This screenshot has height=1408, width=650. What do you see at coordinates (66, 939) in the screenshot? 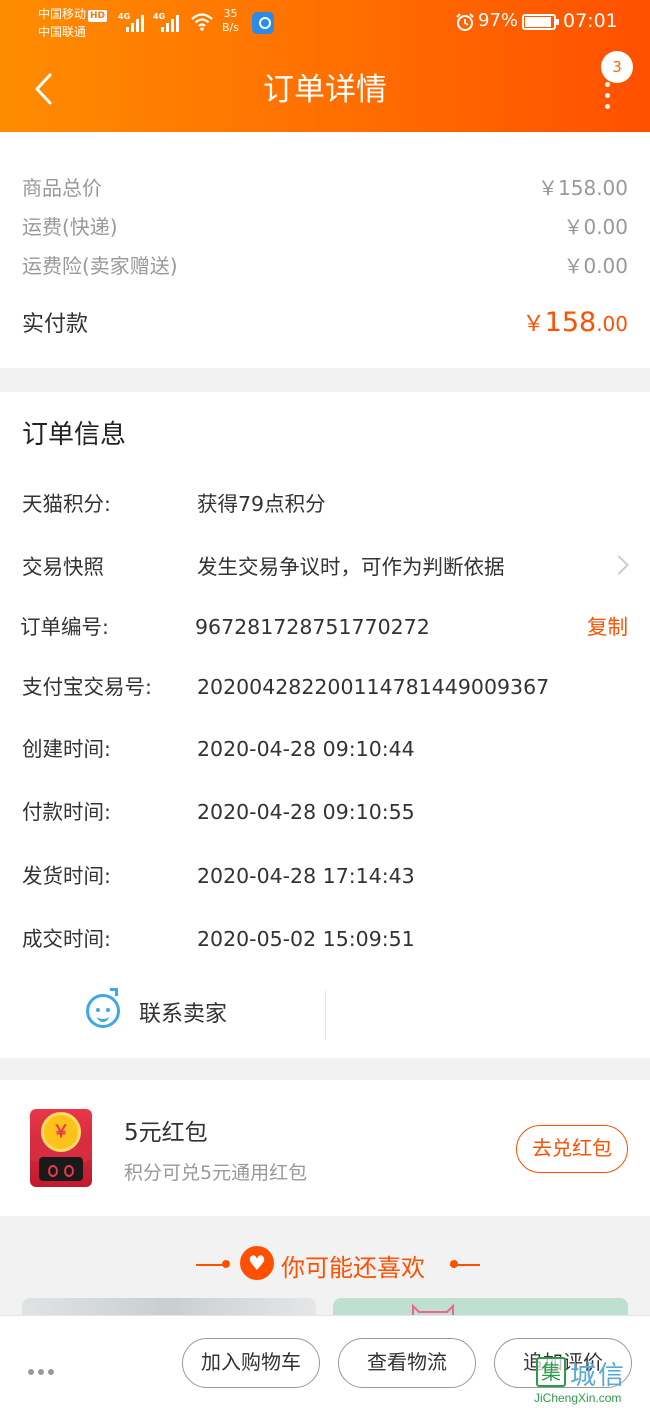
I see `info-key: 成交时间:` at bounding box center [66, 939].